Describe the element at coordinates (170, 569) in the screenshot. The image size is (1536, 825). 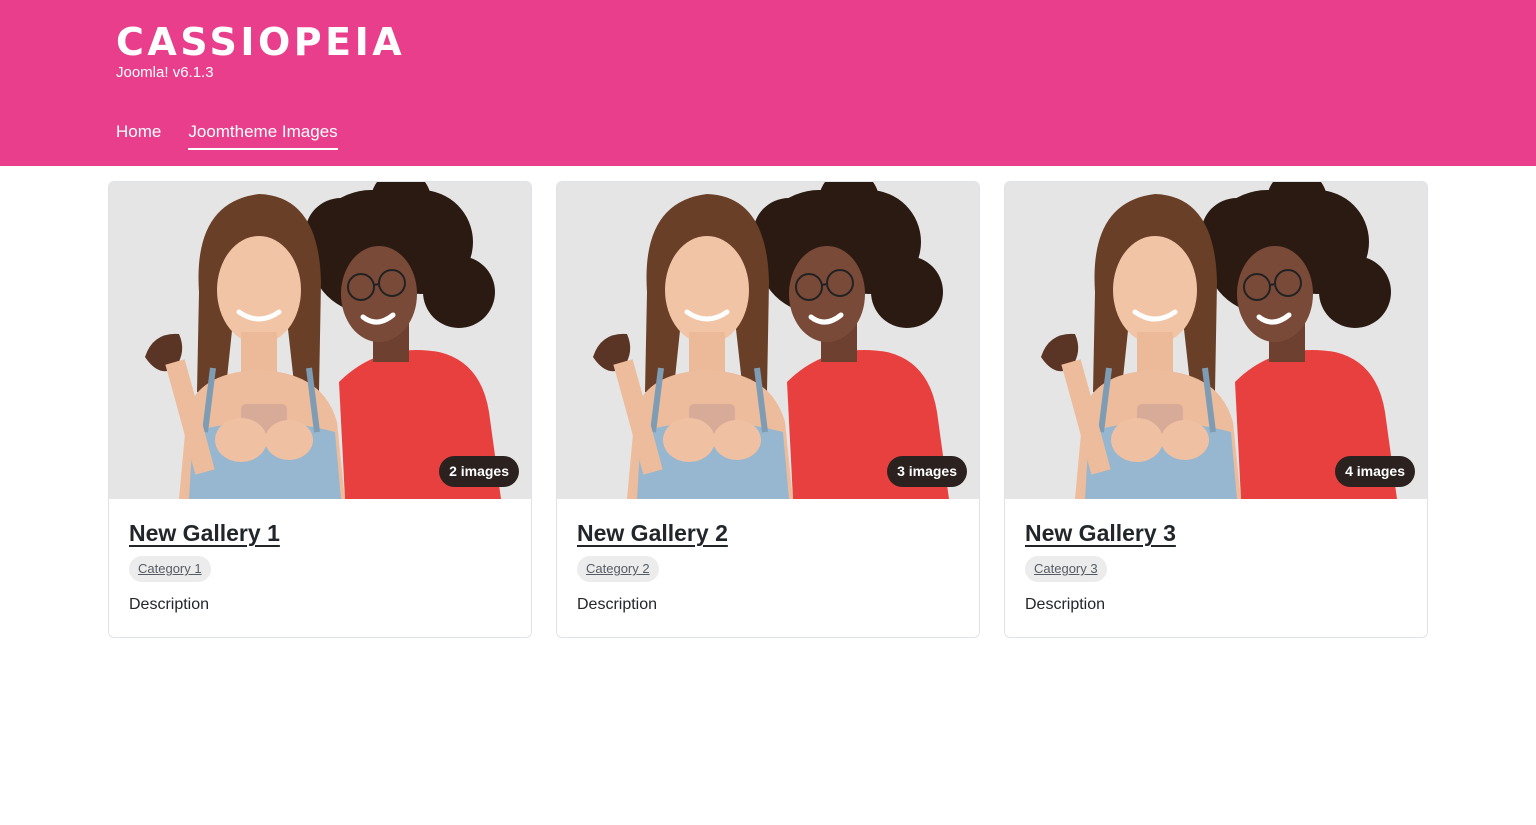
I see `category-tag: Category 1` at that location.